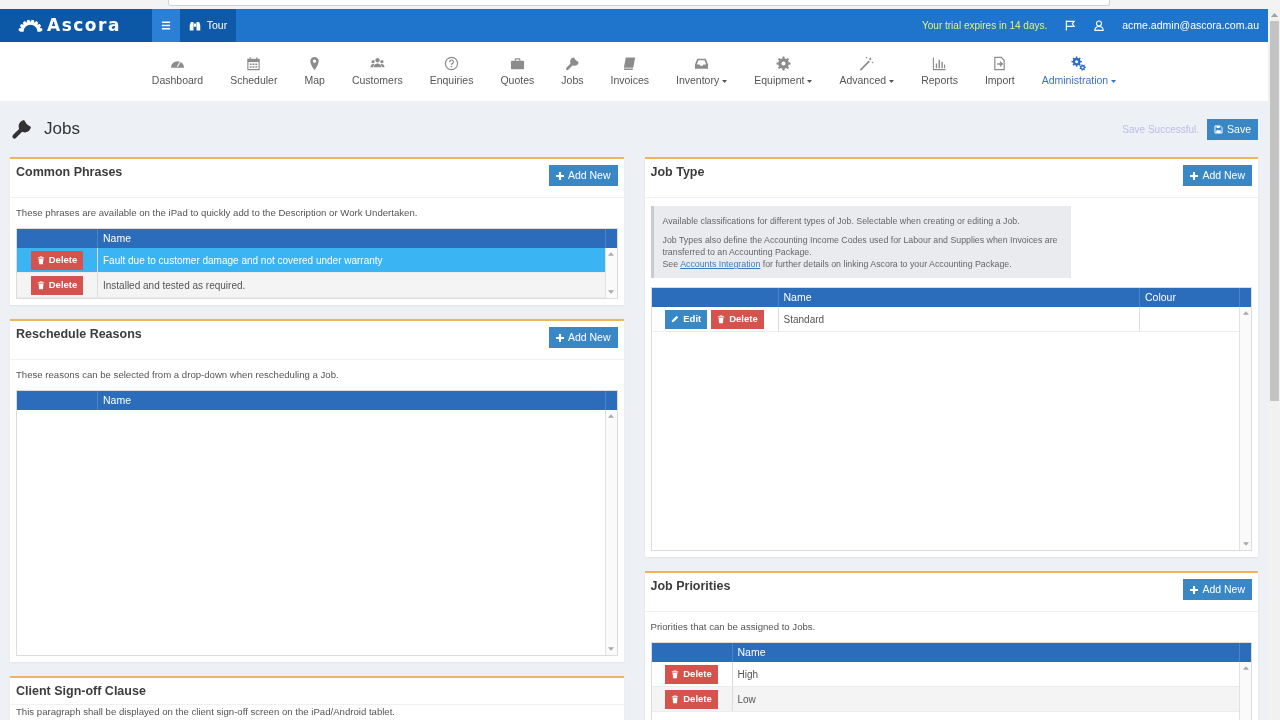  I want to click on tray-icon, so click(702, 63).